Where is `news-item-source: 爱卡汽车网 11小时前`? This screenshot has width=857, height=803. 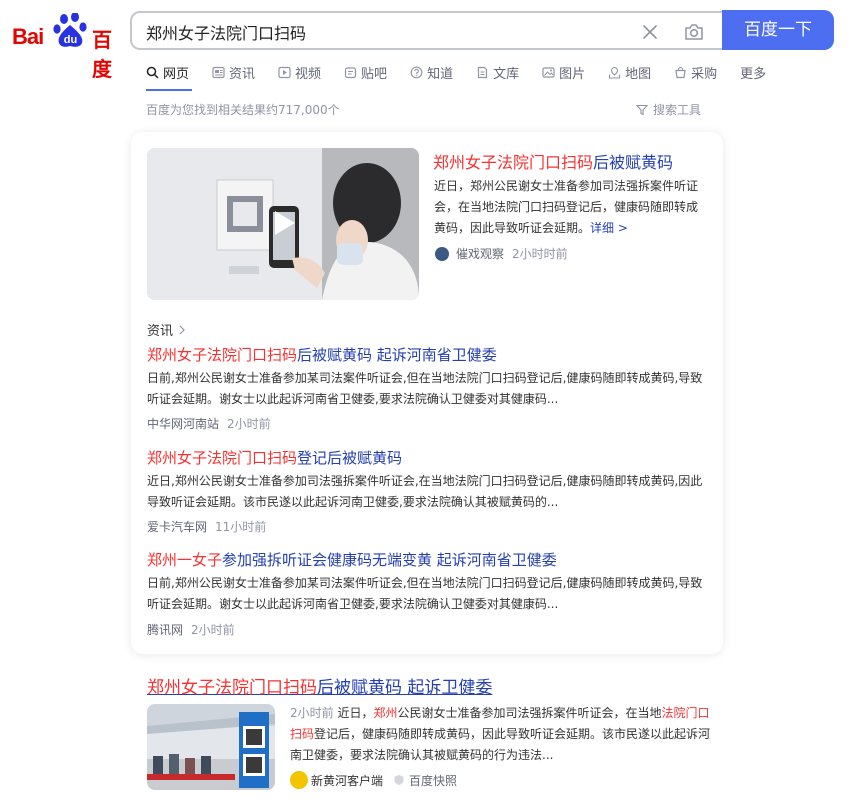
news-item-source: 爱卡汽车网 11小时前 is located at coordinates (206, 526).